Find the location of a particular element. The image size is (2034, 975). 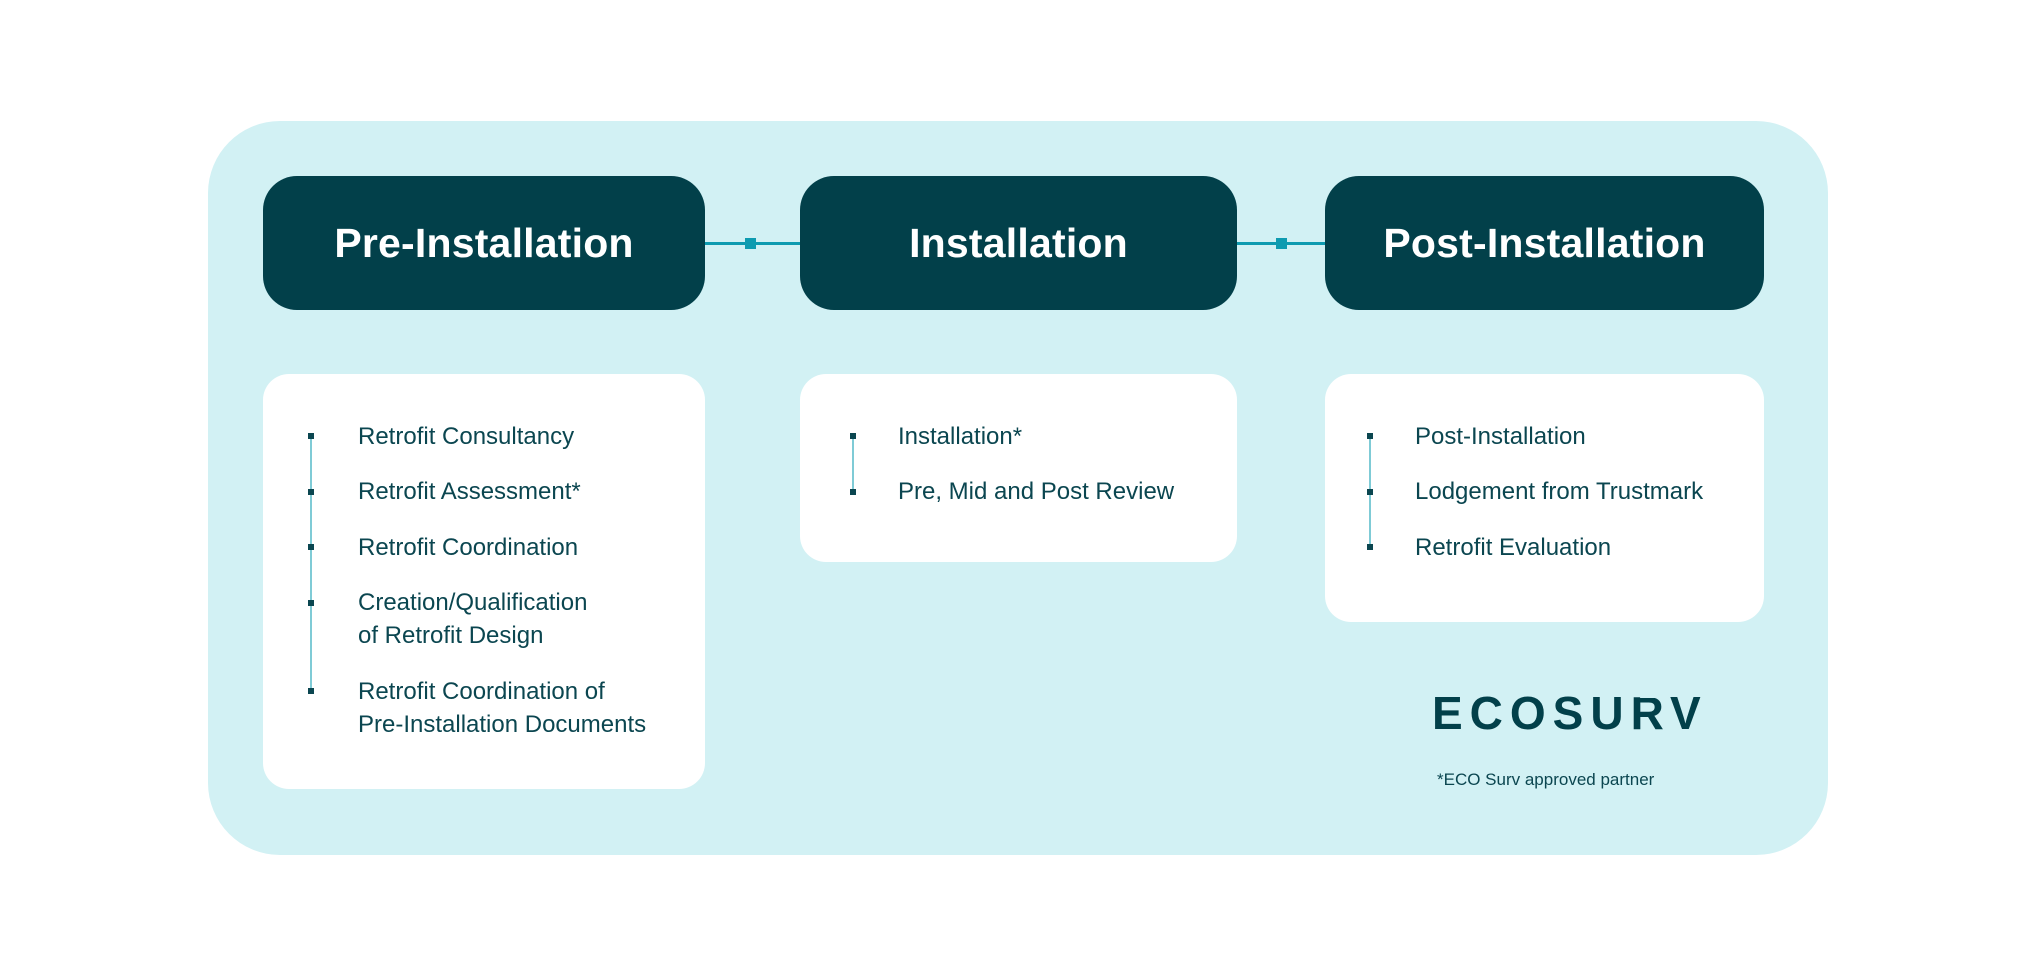

stage-label: Pre-Installation is located at coordinates (484, 242).